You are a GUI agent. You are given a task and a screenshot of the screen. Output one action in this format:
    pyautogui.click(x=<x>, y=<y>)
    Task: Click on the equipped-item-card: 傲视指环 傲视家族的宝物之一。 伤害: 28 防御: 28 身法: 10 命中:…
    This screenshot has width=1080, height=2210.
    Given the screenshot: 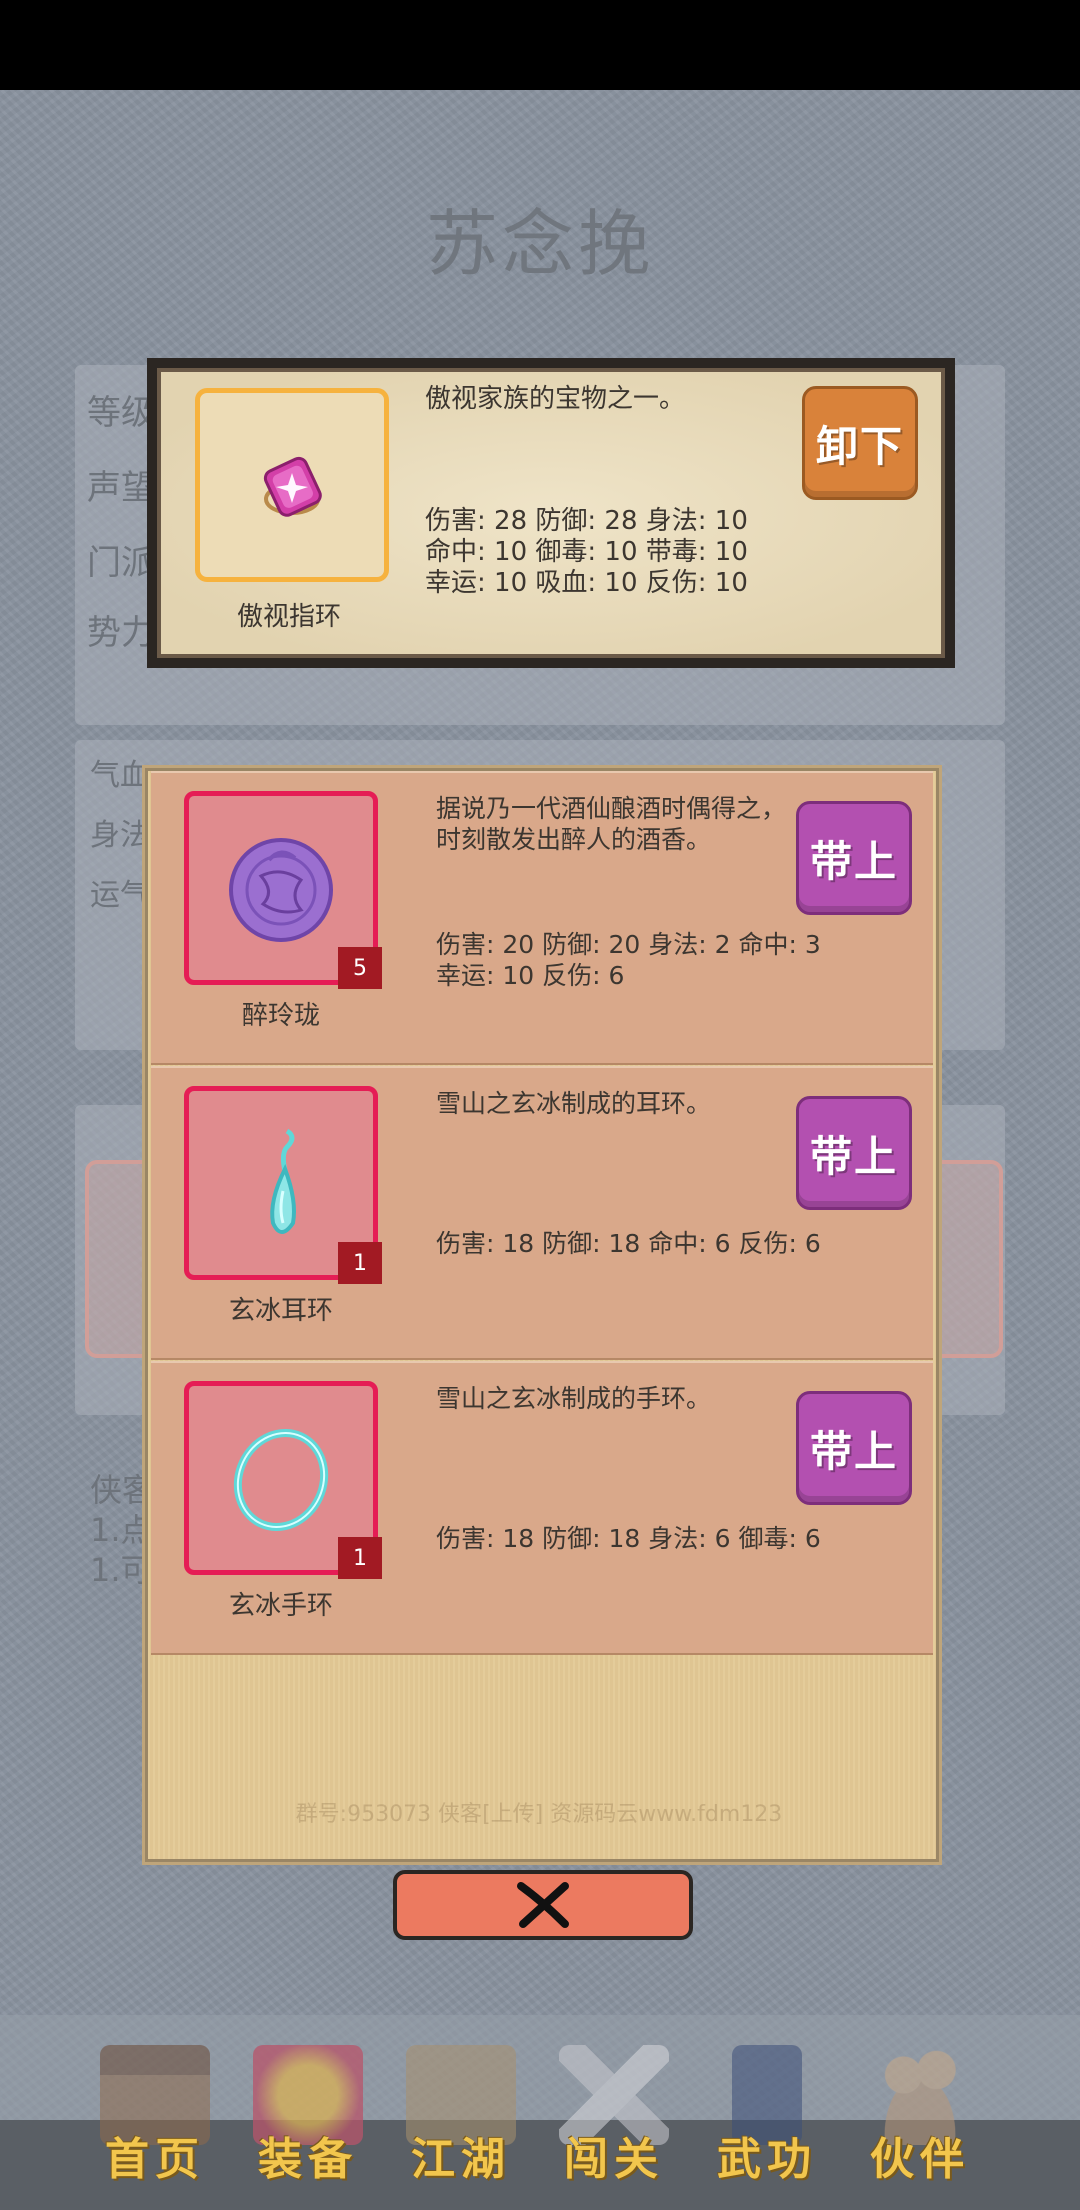 What is the action you would take?
    pyautogui.click(x=551, y=513)
    